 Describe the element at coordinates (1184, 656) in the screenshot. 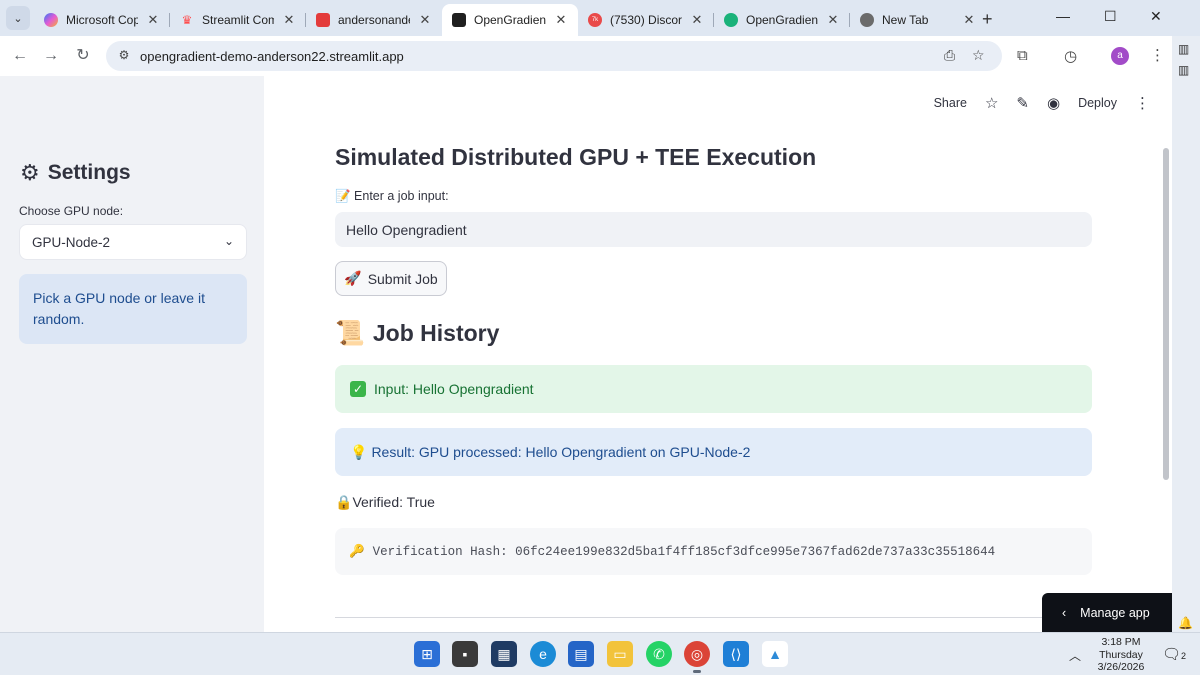

I see `notification-count: 2` at that location.